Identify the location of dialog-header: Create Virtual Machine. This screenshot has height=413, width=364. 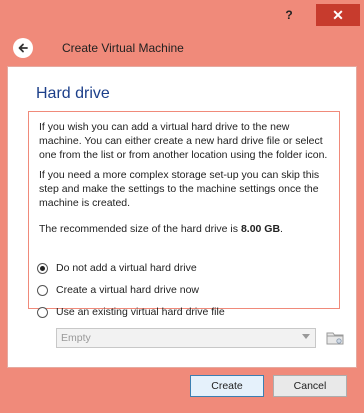
(182, 47).